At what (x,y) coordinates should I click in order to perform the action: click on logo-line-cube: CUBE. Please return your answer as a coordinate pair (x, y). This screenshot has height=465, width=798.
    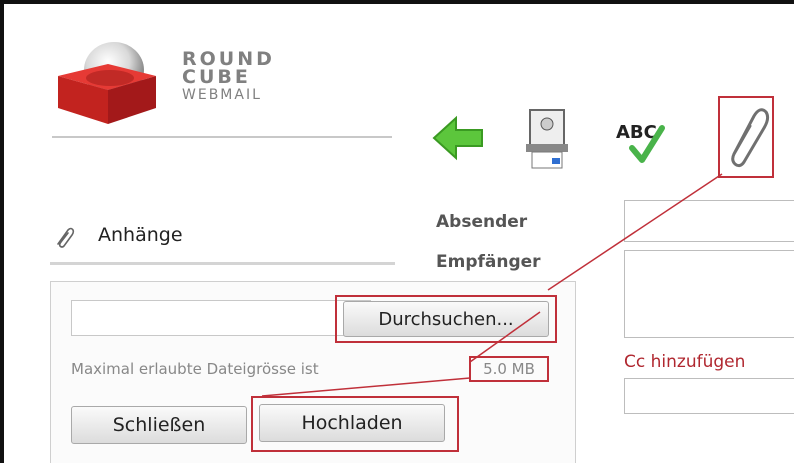
    Looking at the image, I should click on (216, 77).